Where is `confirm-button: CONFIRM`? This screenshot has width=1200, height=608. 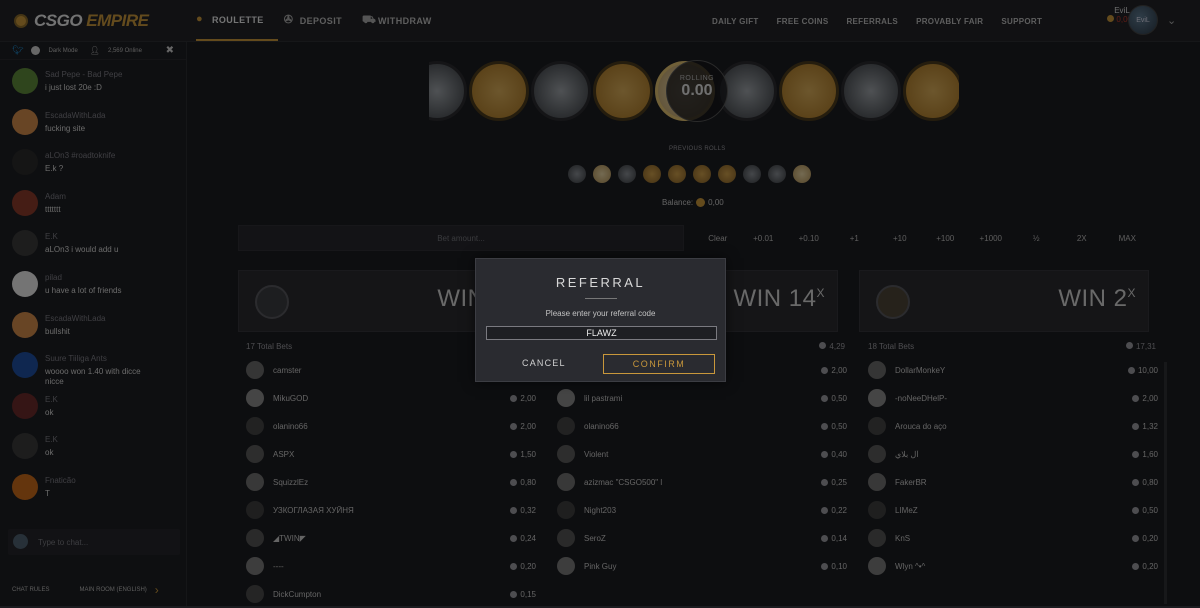
confirm-button: CONFIRM is located at coordinates (659, 364).